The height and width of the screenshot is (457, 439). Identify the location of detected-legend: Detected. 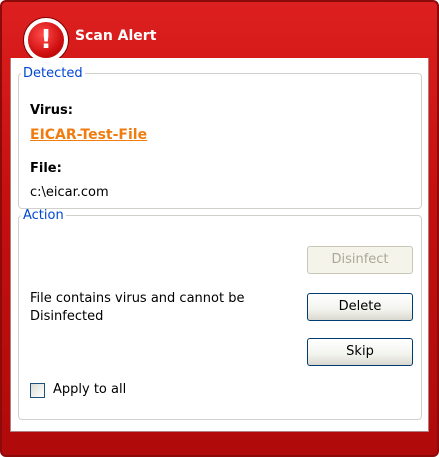
(53, 73).